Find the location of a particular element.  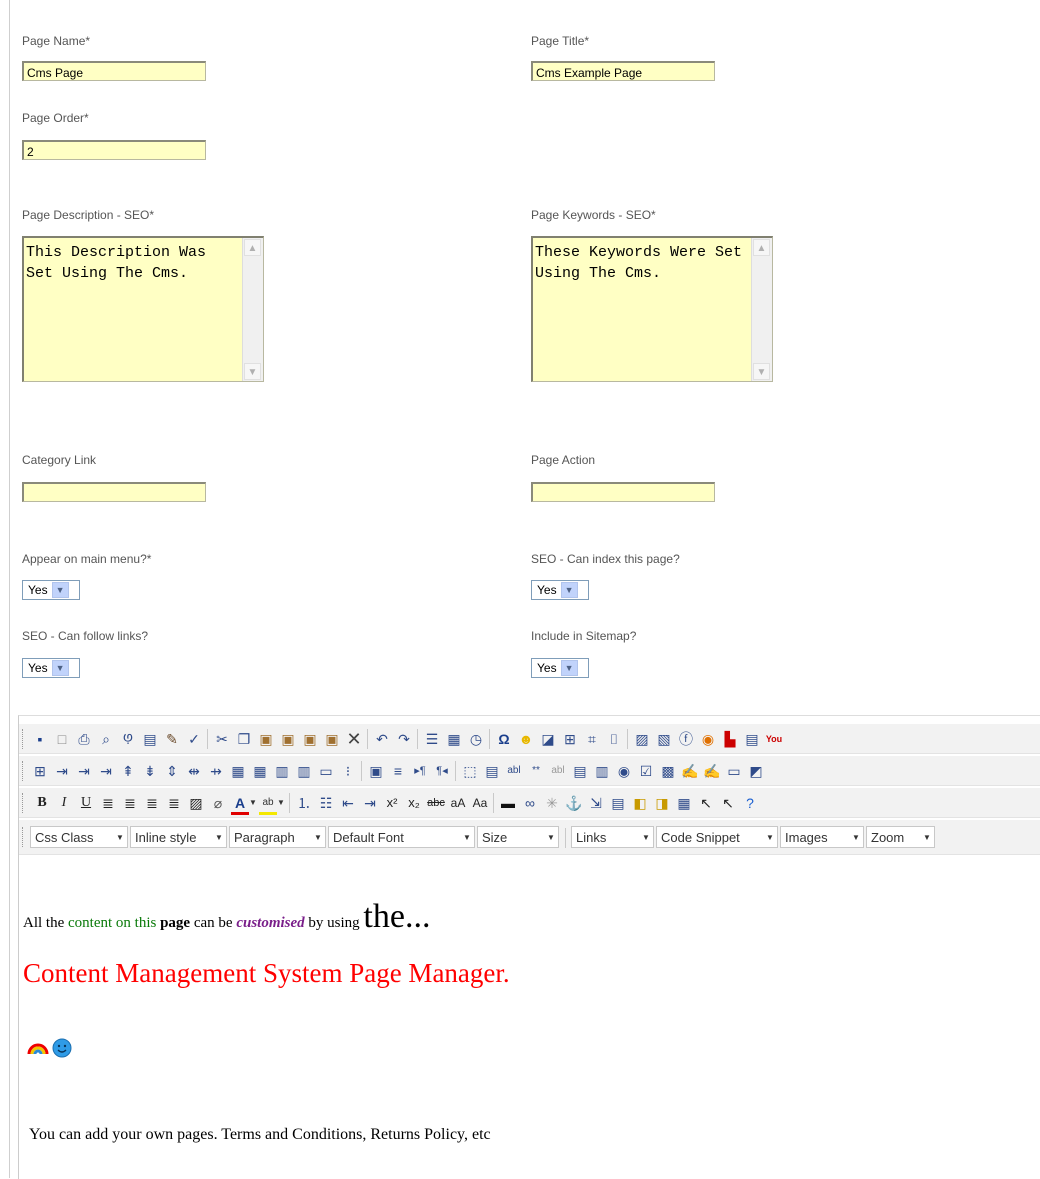

split-cells-icon: ⇹ is located at coordinates (194, 771).